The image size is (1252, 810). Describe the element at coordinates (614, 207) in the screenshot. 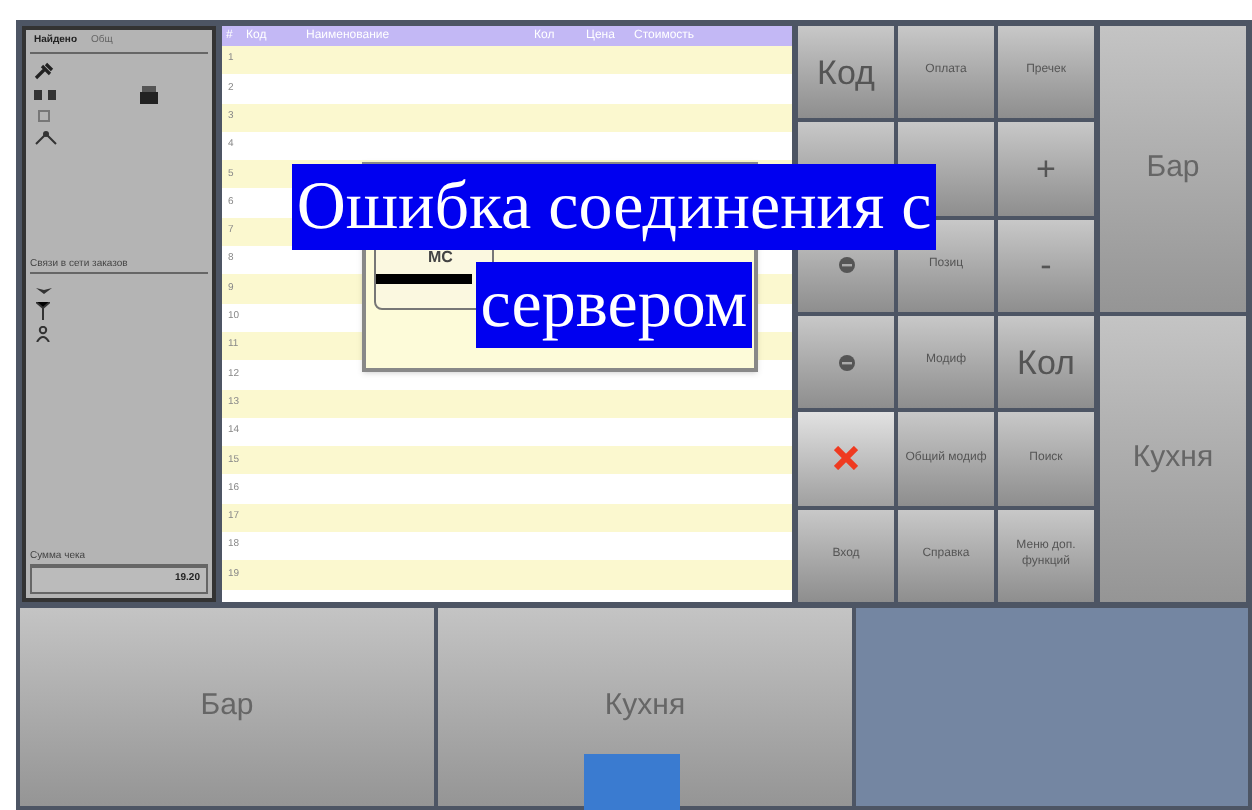

I see `error-toast: Ошибка соединения с` at that location.